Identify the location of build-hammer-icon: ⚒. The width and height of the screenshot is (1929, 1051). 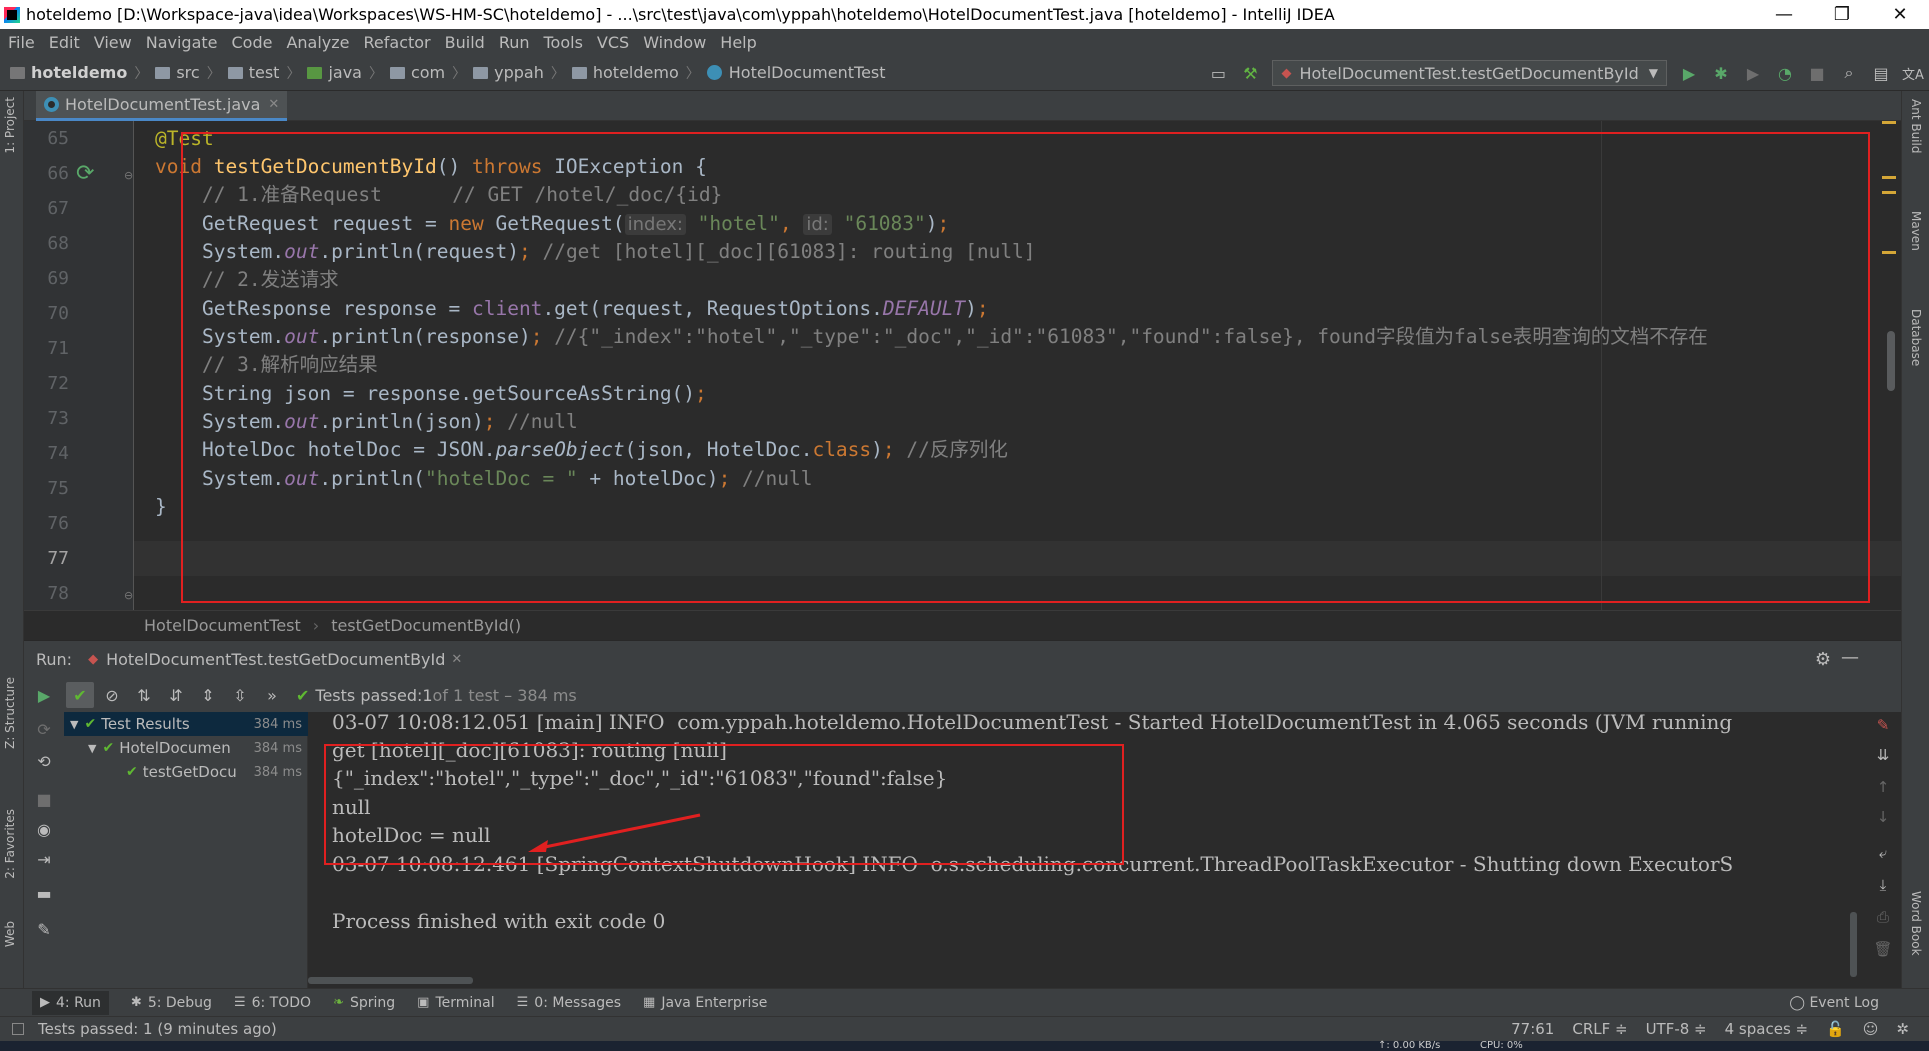
(1250, 73).